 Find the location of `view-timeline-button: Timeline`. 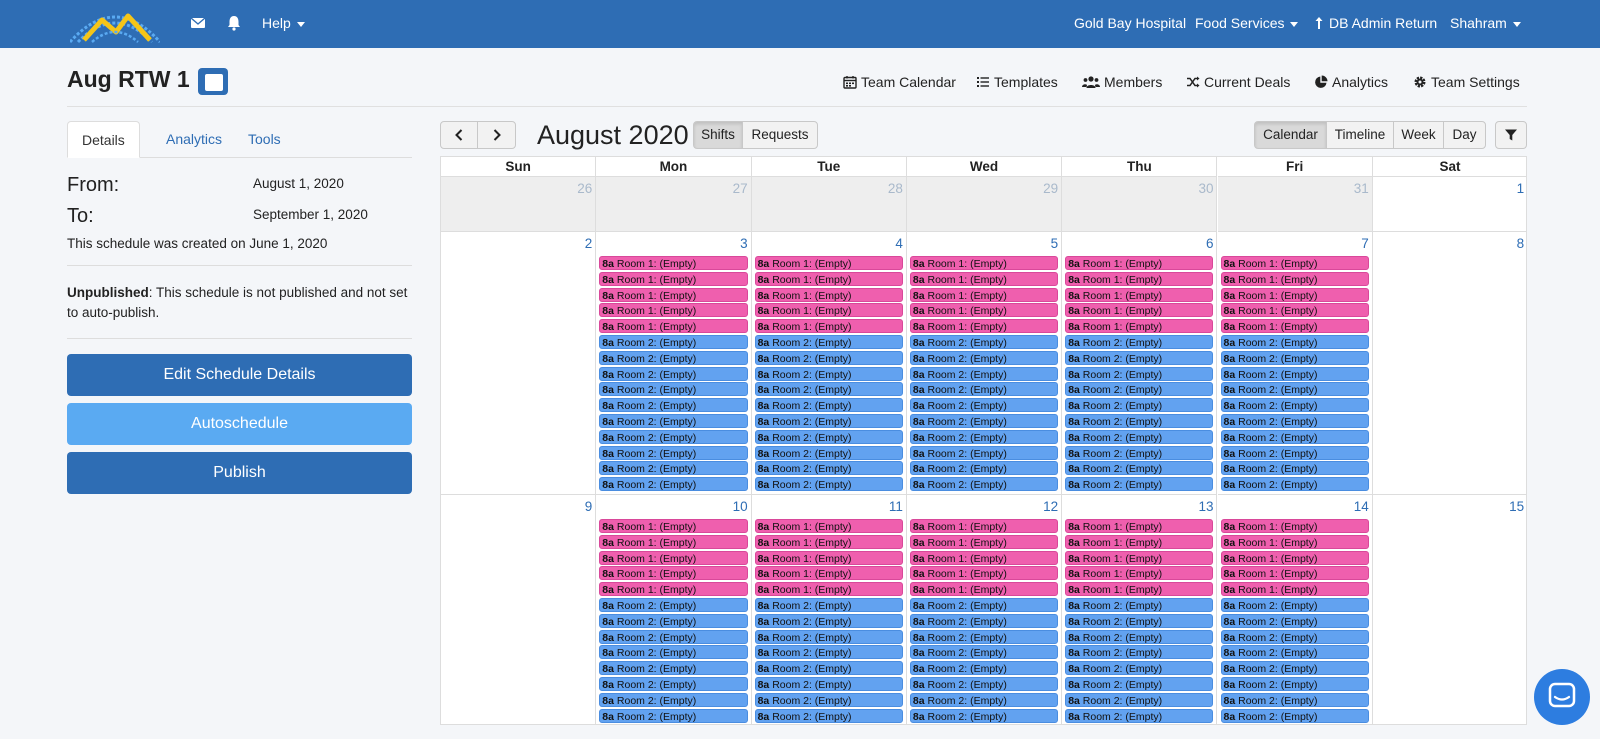

view-timeline-button: Timeline is located at coordinates (1360, 135).